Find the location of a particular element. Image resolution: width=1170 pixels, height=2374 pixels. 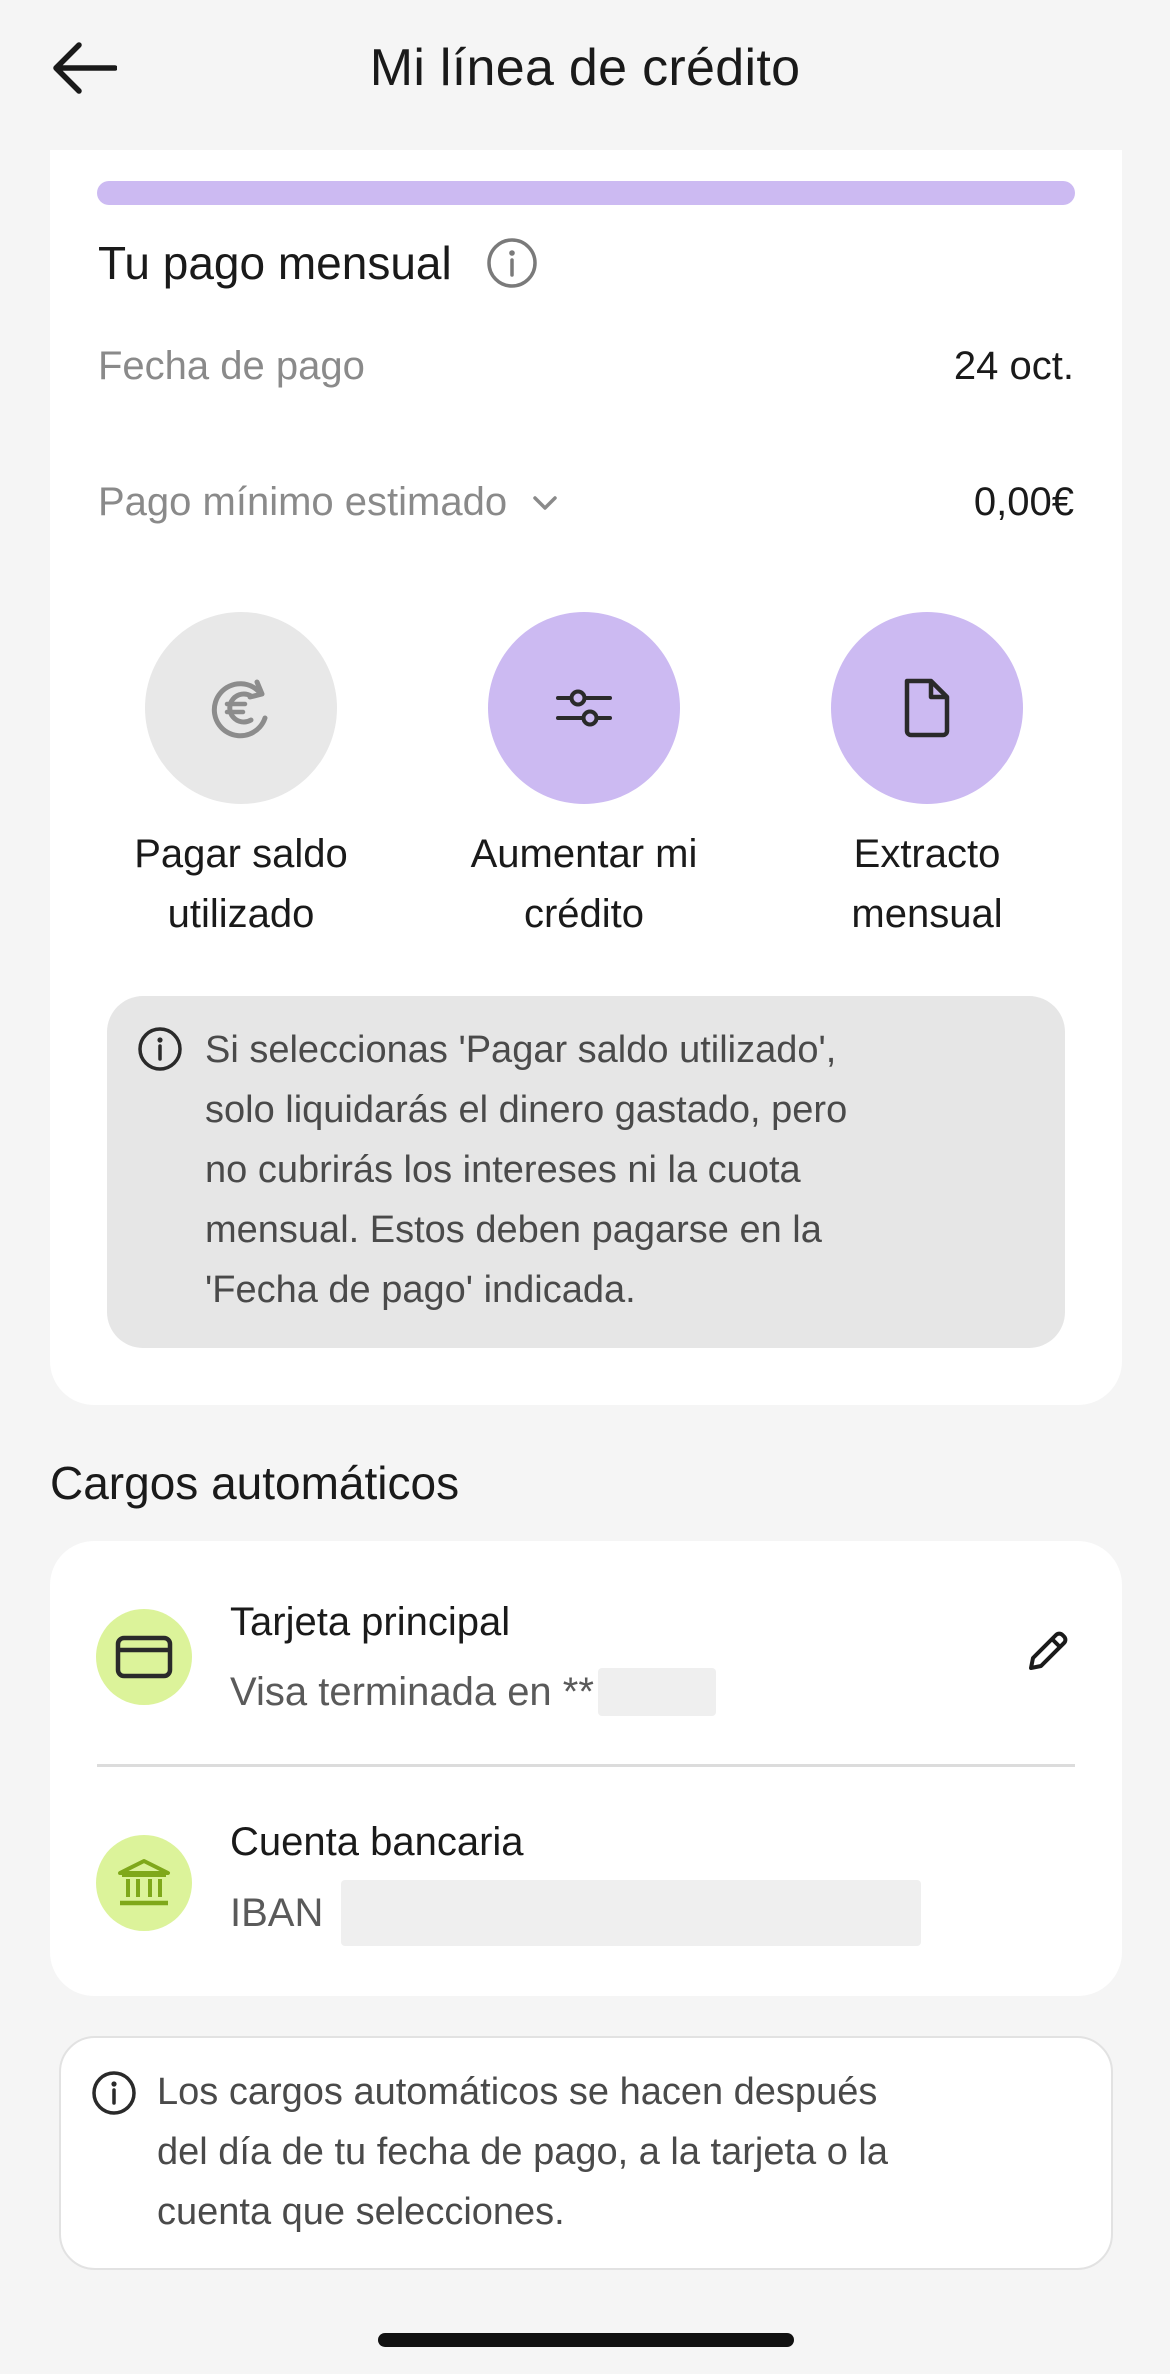

bank-account-name: Cuenta bancaria is located at coordinates (377, 1842).